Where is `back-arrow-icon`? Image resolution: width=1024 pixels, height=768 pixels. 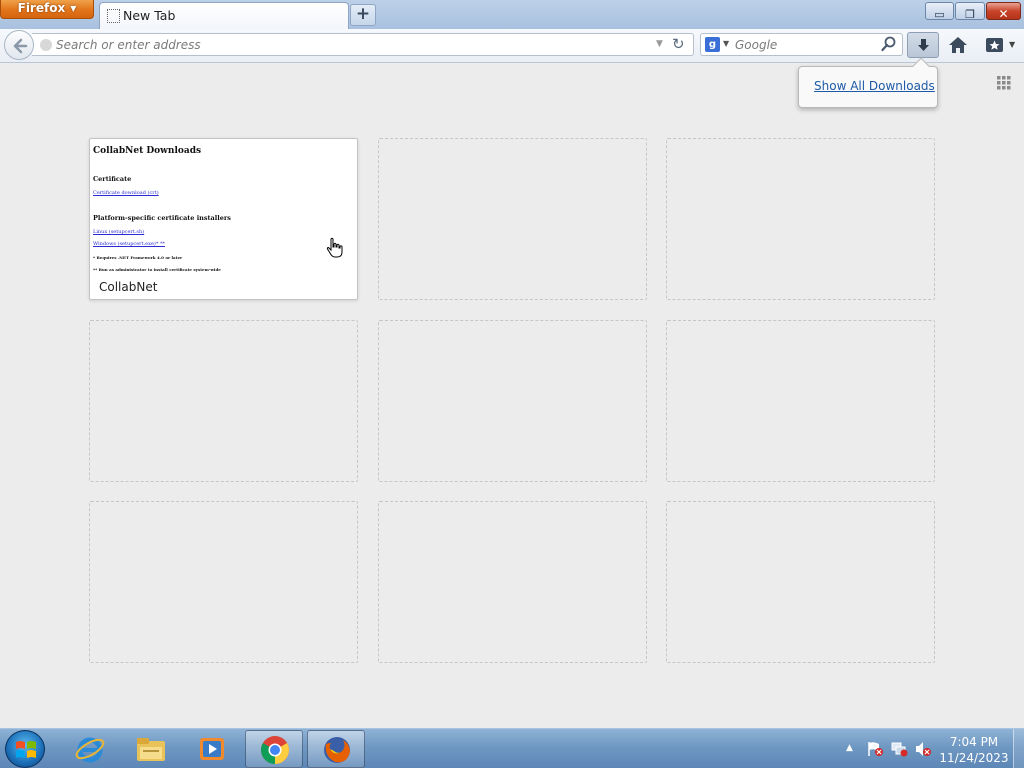 back-arrow-icon is located at coordinates (20, 46).